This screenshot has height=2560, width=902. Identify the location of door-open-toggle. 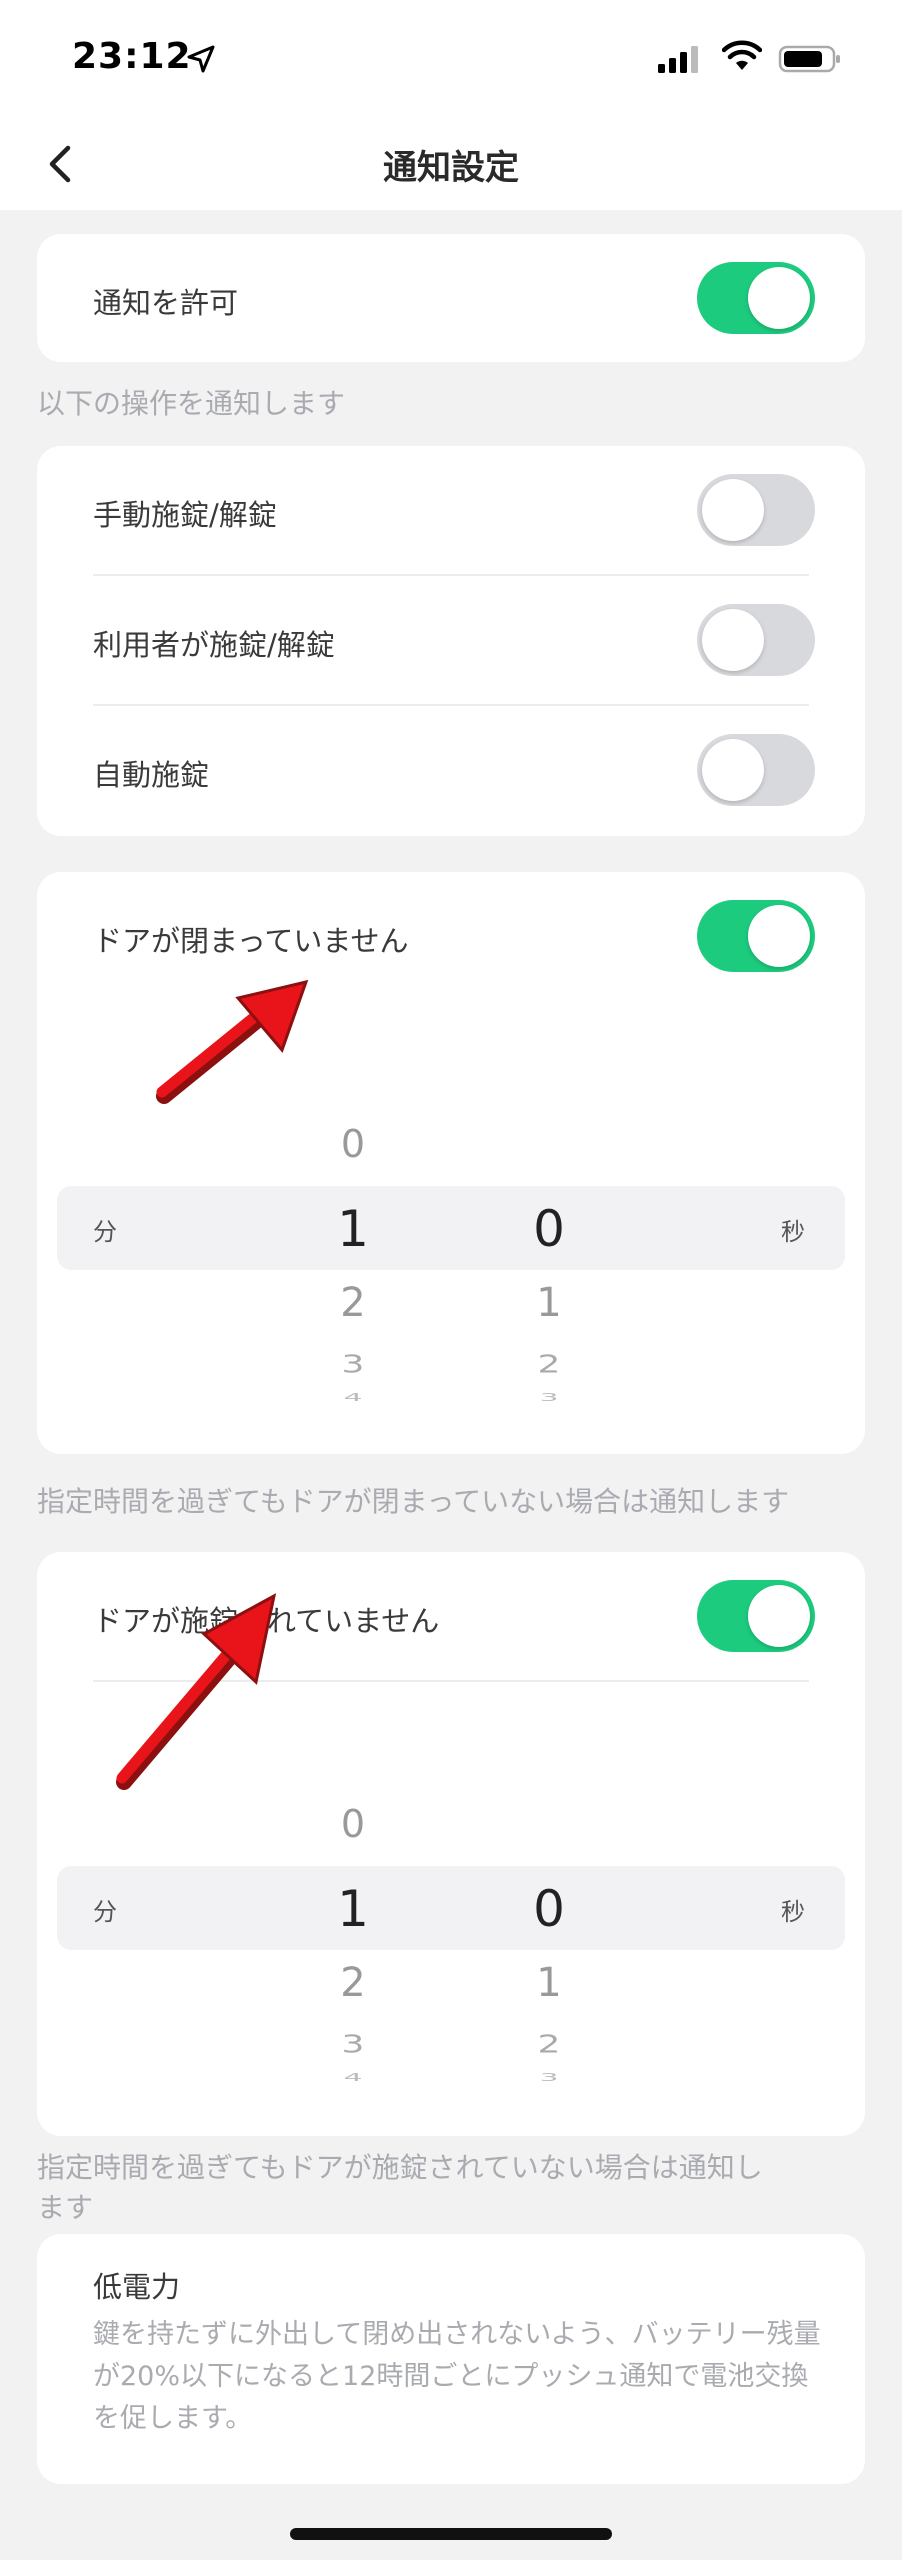
(756, 936).